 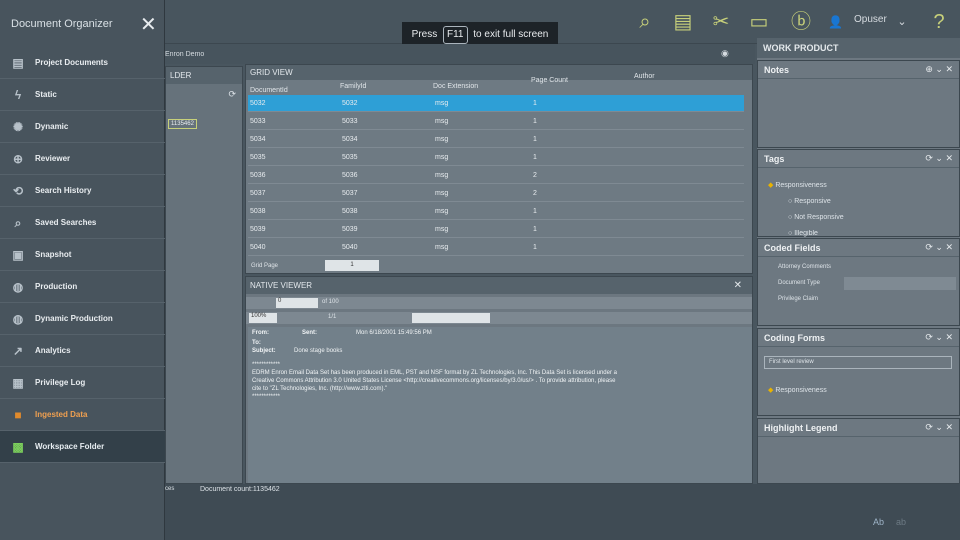 What do you see at coordinates (18, 383) in the screenshot?
I see `log-icon: ▦` at bounding box center [18, 383].